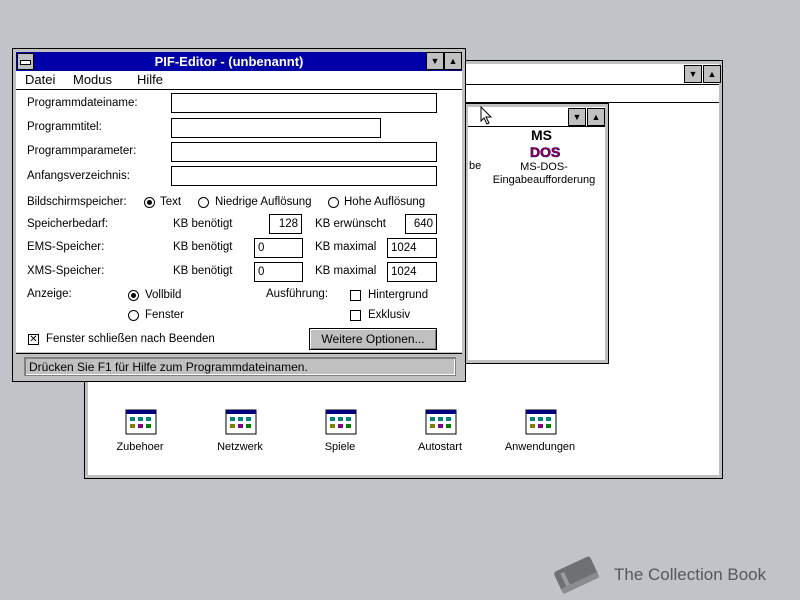 The height and width of the screenshot is (600, 800). I want to click on checkbox-fenster-schliessen-label: Fenster schließen nach Beenden, so click(130, 339).